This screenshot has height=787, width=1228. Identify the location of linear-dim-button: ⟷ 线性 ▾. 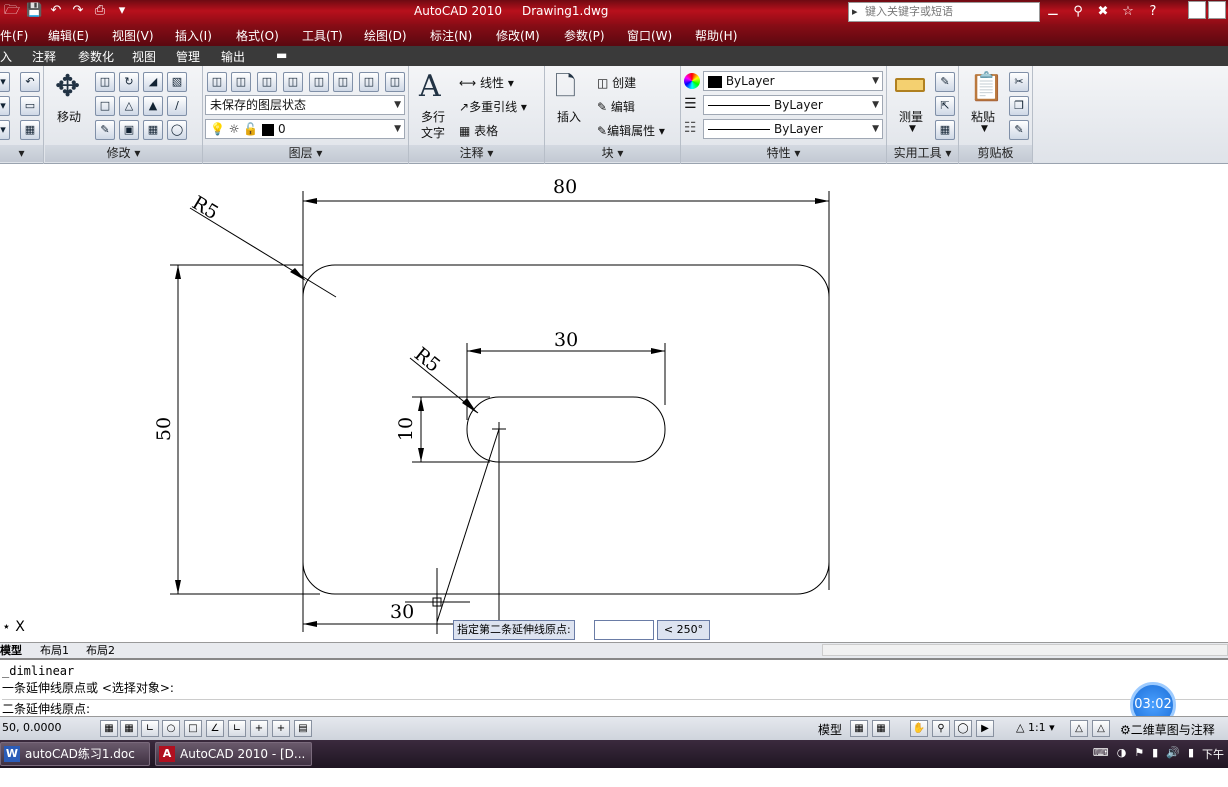
(486, 82).